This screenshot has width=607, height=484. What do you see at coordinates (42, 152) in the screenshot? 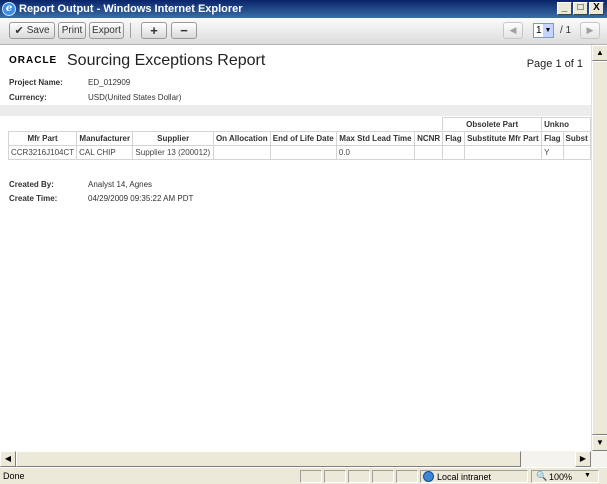
I see `cell-mfr-part: CCR3216J104CT` at bounding box center [42, 152].